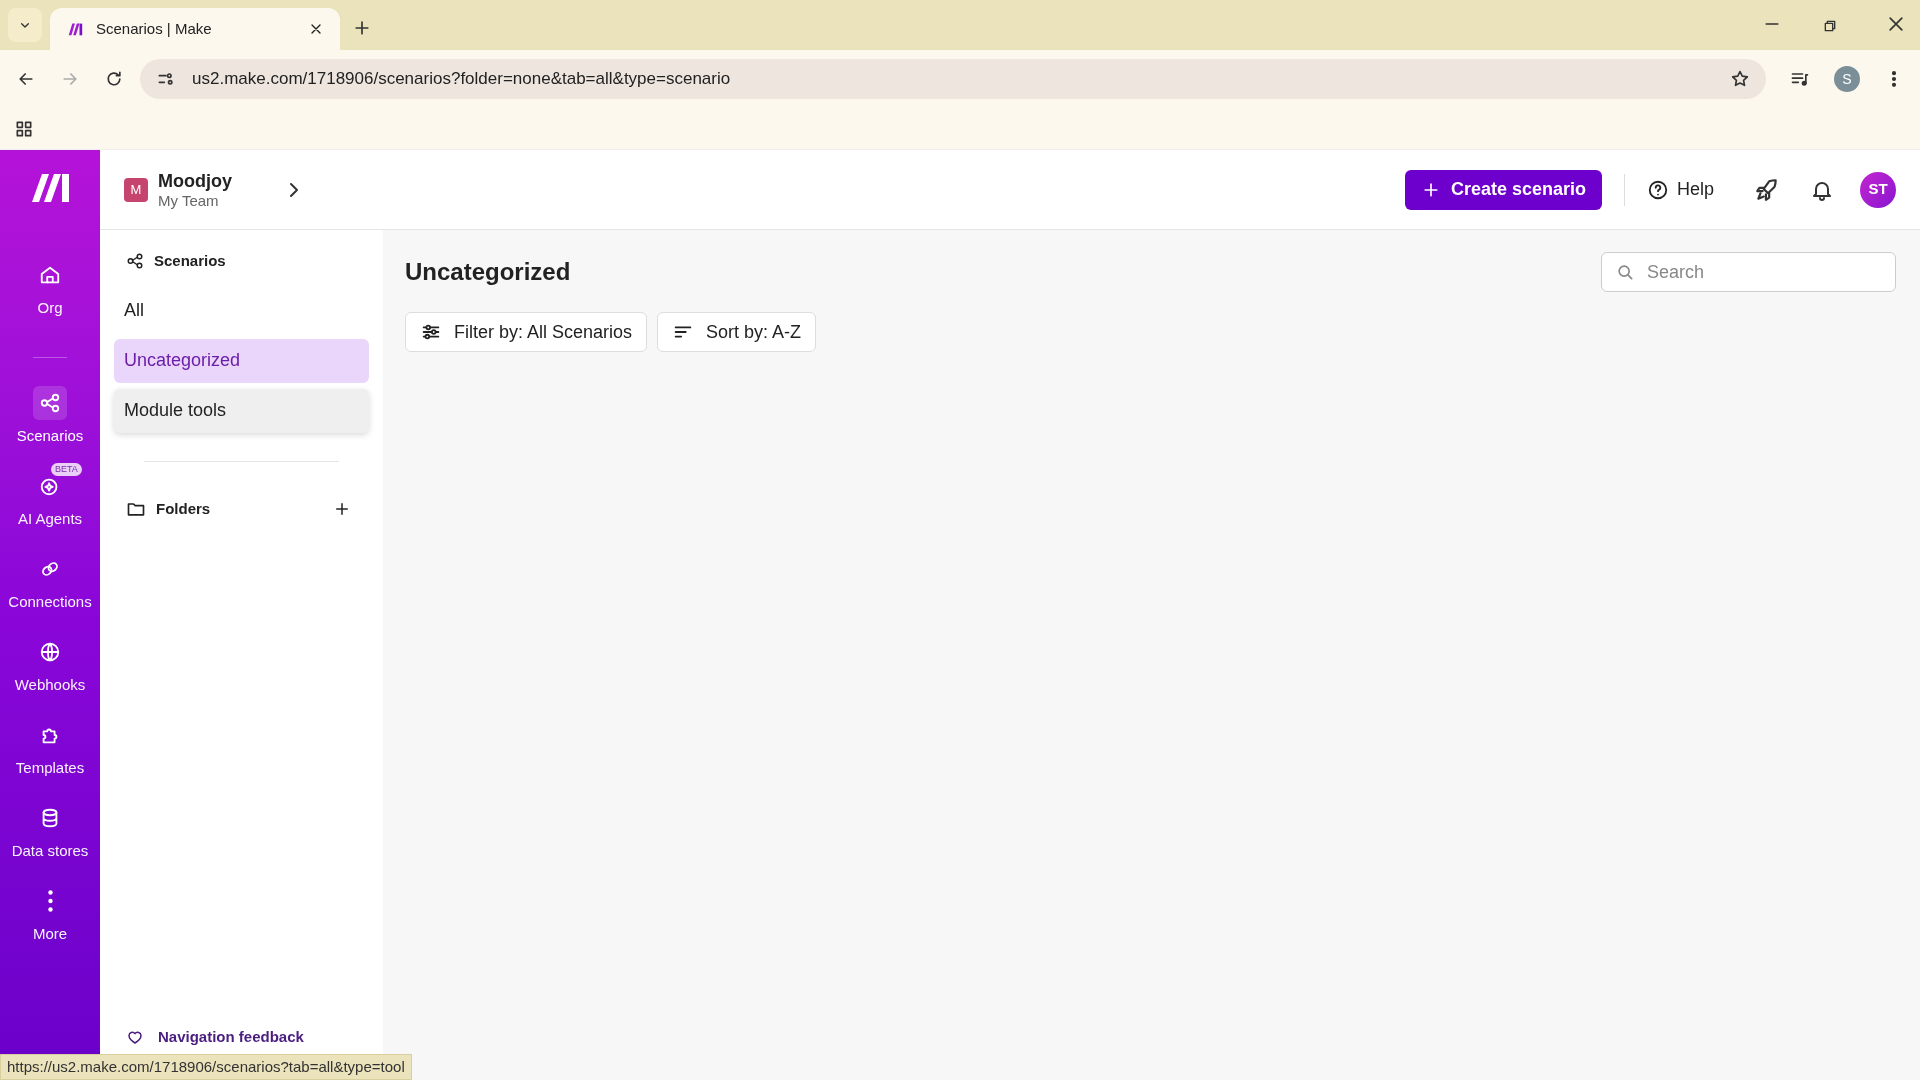 This screenshot has height=1080, width=1920. Describe the element at coordinates (66, 469) in the screenshot. I see `beta-badge: BETA` at that location.